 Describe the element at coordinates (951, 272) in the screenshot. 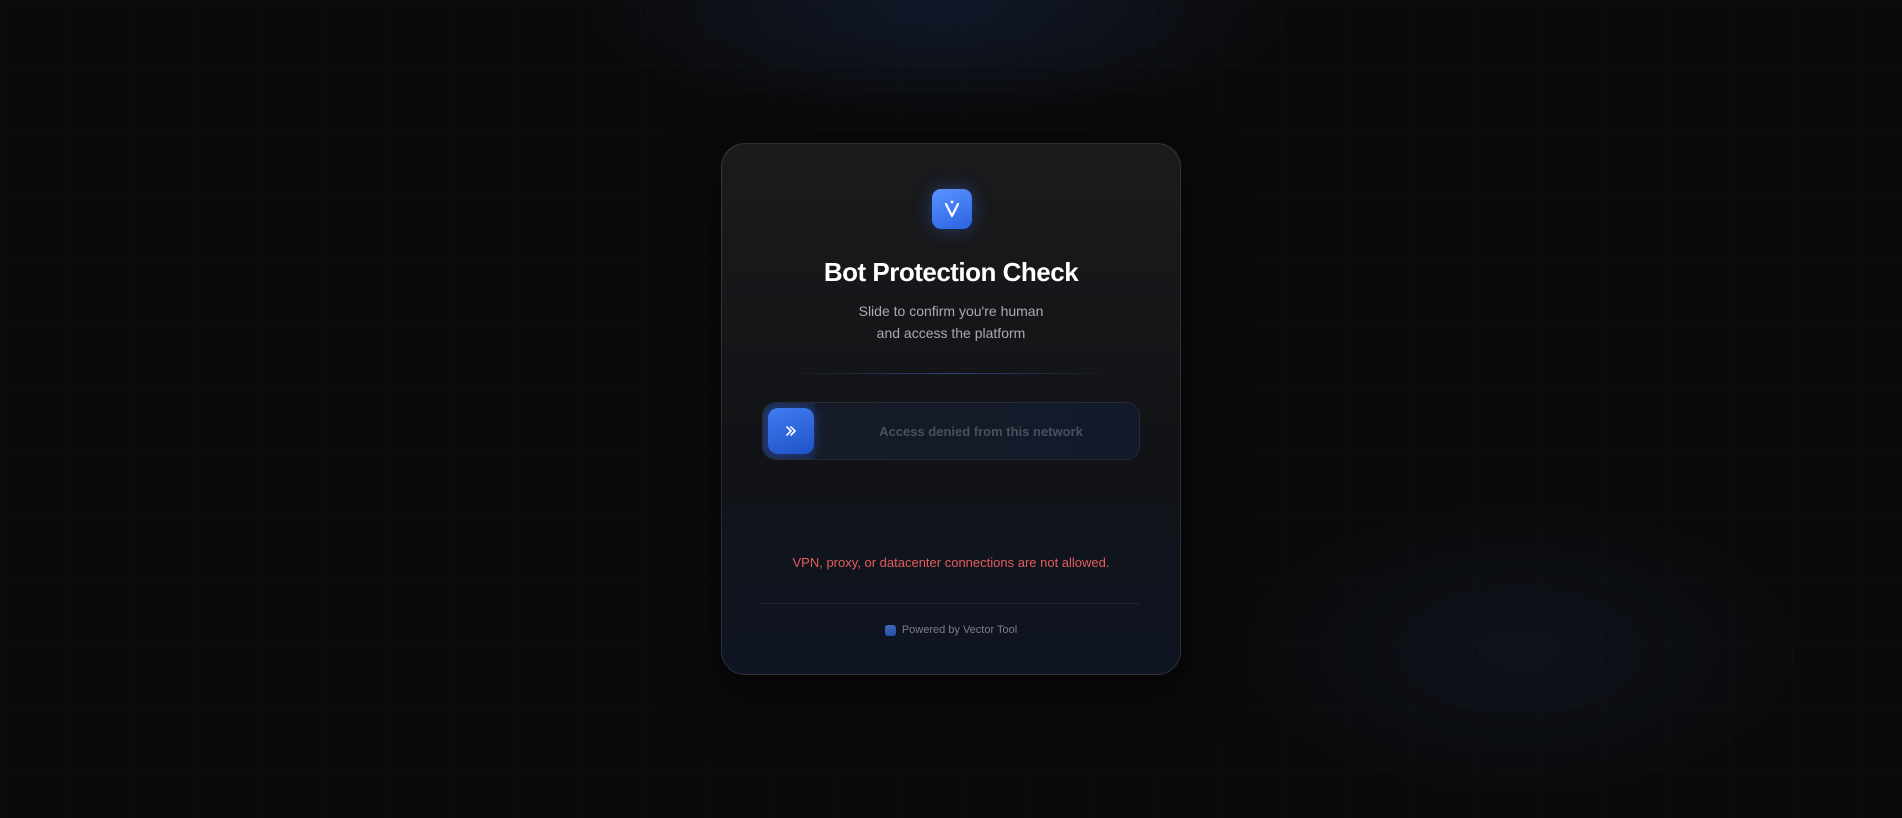

I see `page-title: Bot Protection Check` at that location.